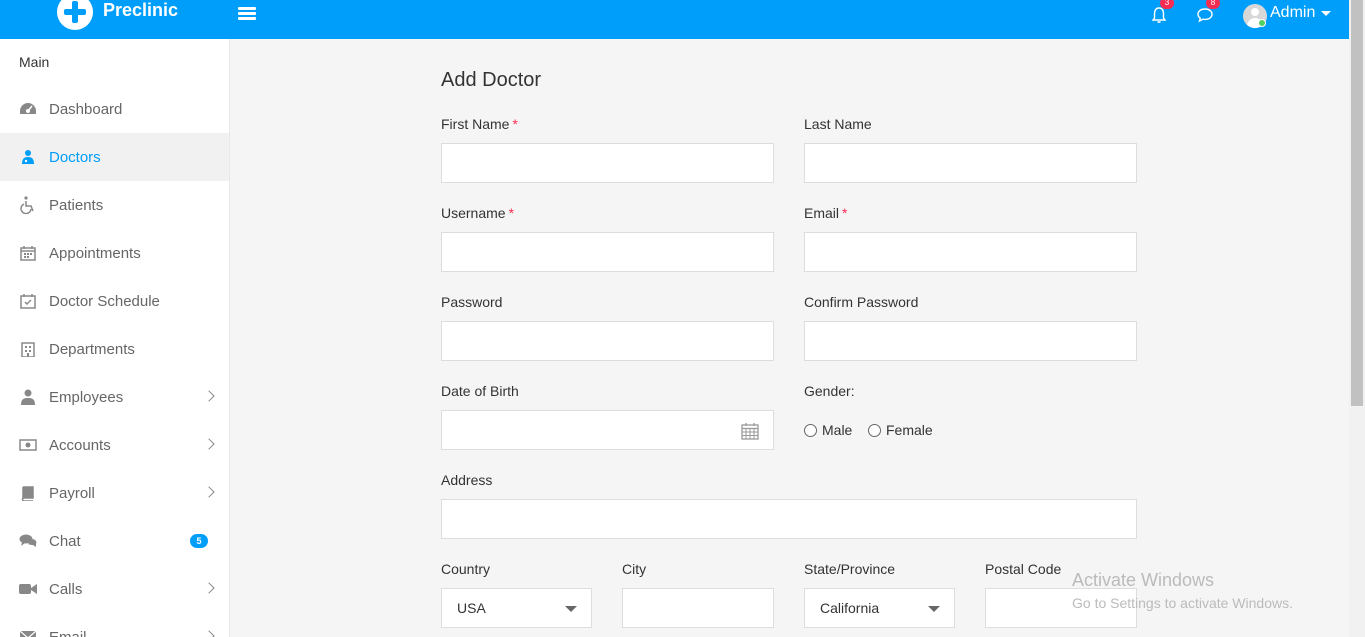 This screenshot has height=637, width=1365. What do you see at coordinates (28, 589) in the screenshot?
I see `video-camera-icon` at bounding box center [28, 589].